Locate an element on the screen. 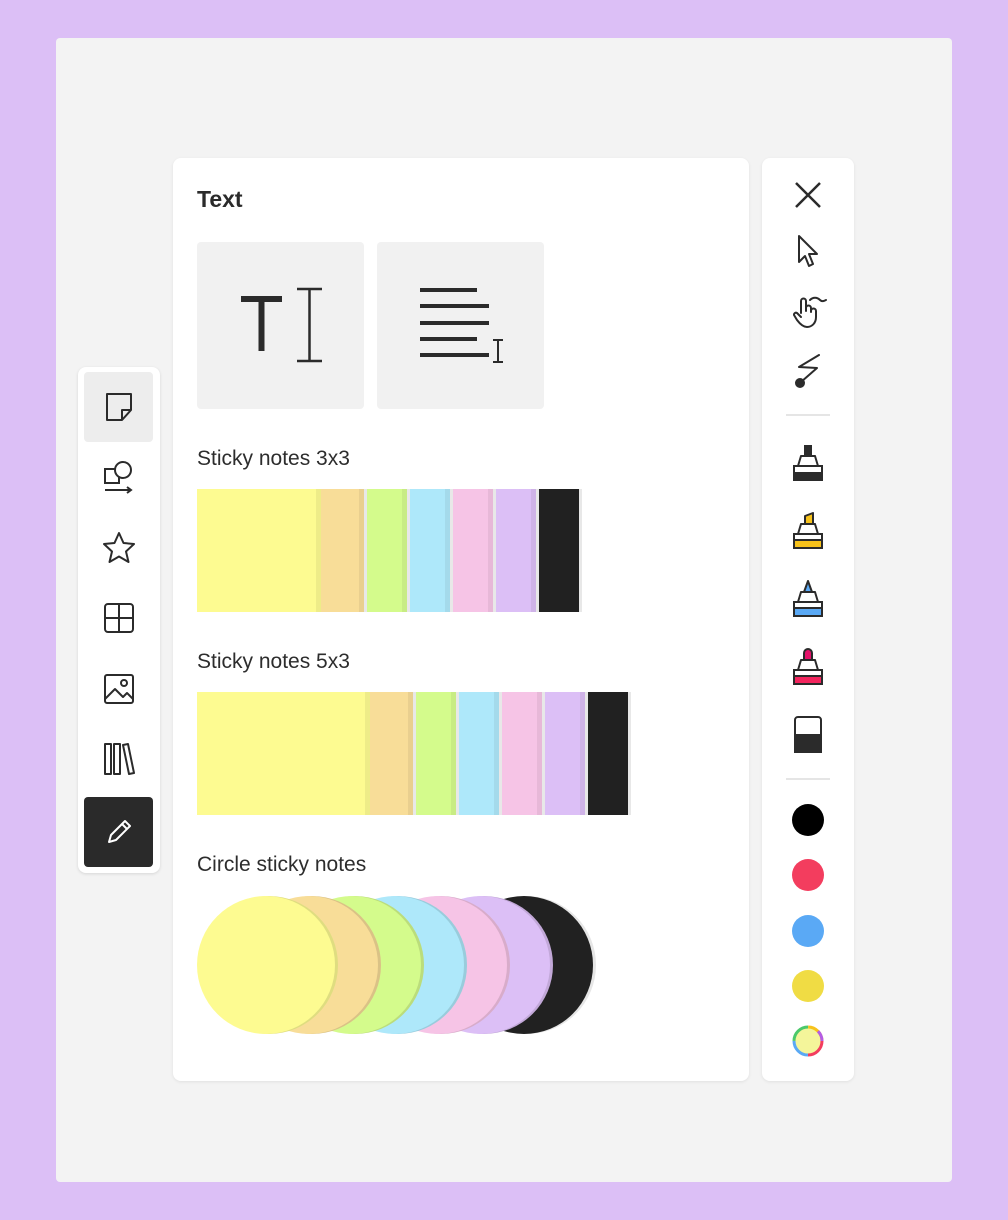 The image size is (1008, 1220). stickers-tool is located at coordinates (118, 548).